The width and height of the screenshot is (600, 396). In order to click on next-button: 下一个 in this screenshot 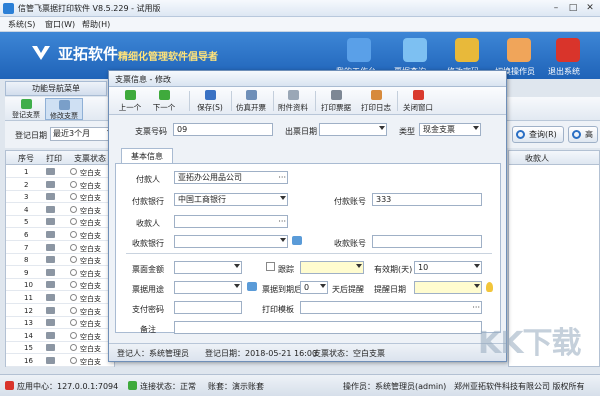, I will do `click(164, 101)`.